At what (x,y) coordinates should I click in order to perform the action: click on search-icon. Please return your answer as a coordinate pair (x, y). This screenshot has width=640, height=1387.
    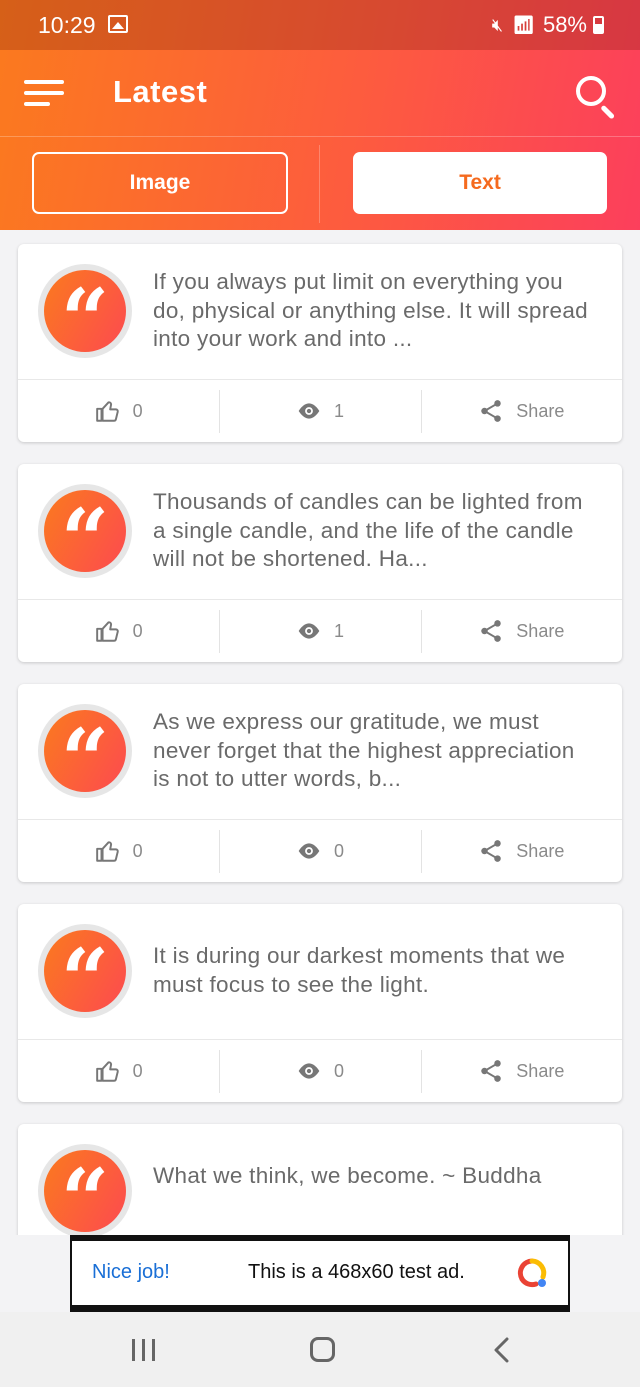
    Looking at the image, I should click on (596, 97).